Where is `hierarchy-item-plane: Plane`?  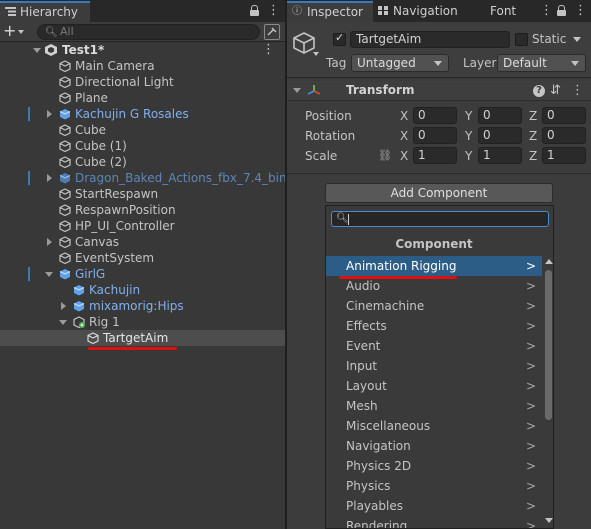 hierarchy-item-plane: Plane is located at coordinates (142, 98).